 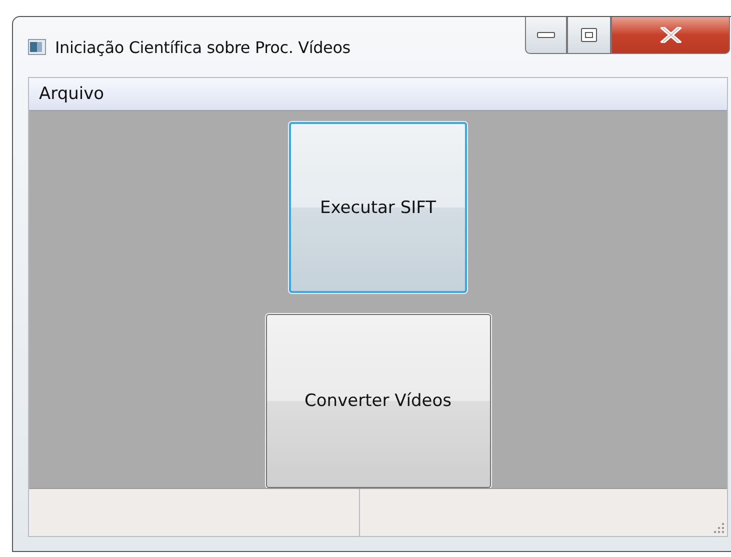 I want to click on close-button, so click(x=670, y=35).